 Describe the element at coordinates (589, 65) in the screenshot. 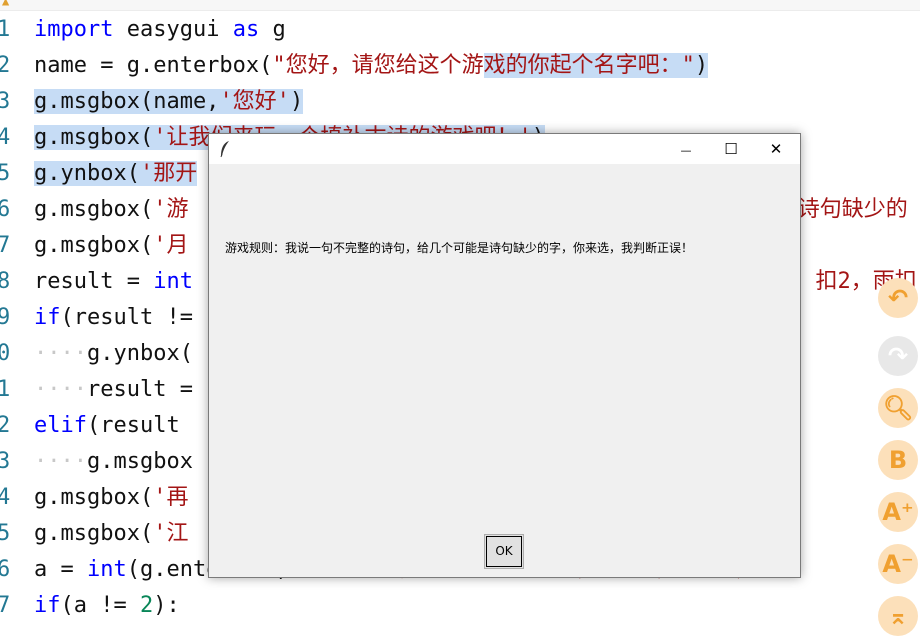

I see `code-token: 戏的你起个名字吧："` at that location.